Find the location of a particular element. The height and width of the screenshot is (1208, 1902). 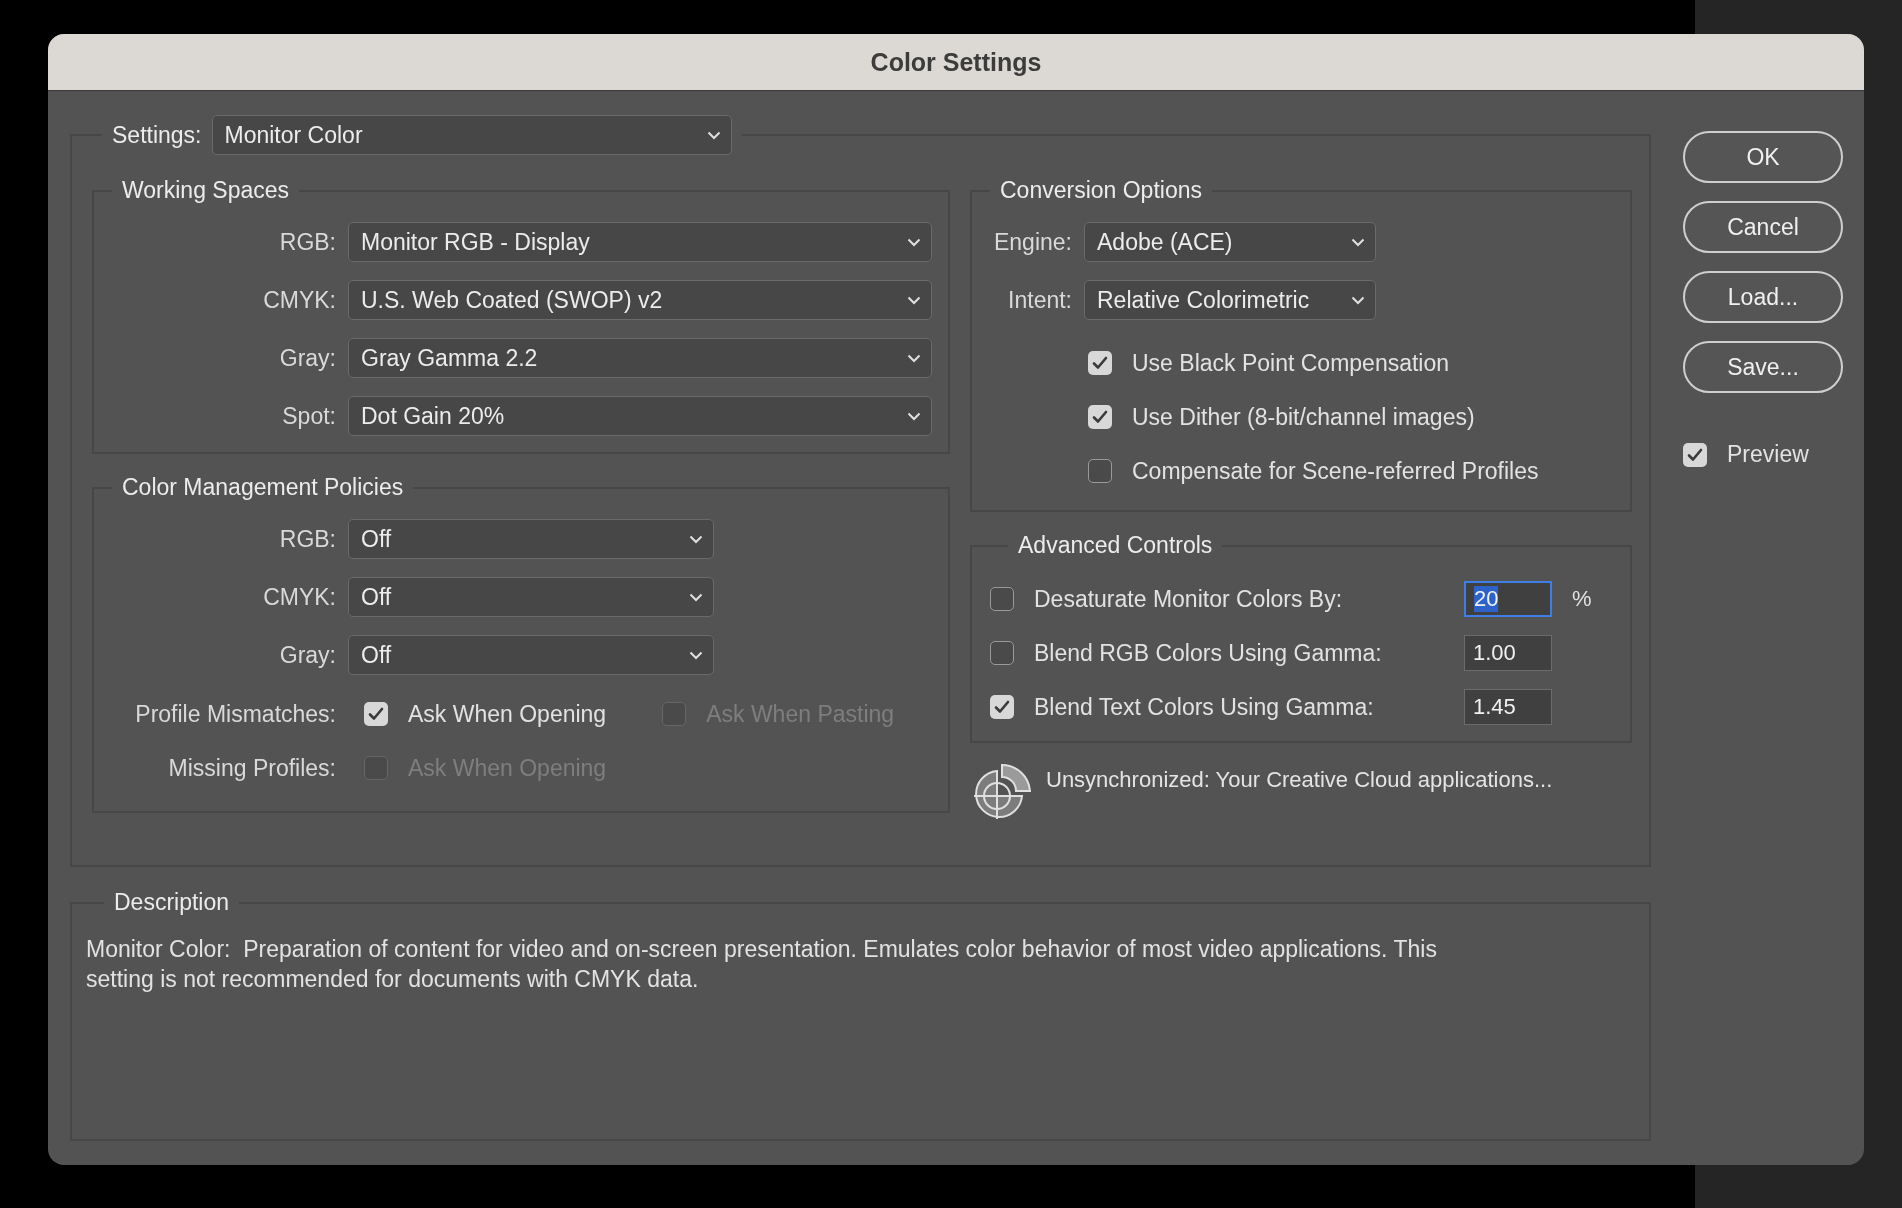

dropdown: Monitor Color is located at coordinates (471, 135).